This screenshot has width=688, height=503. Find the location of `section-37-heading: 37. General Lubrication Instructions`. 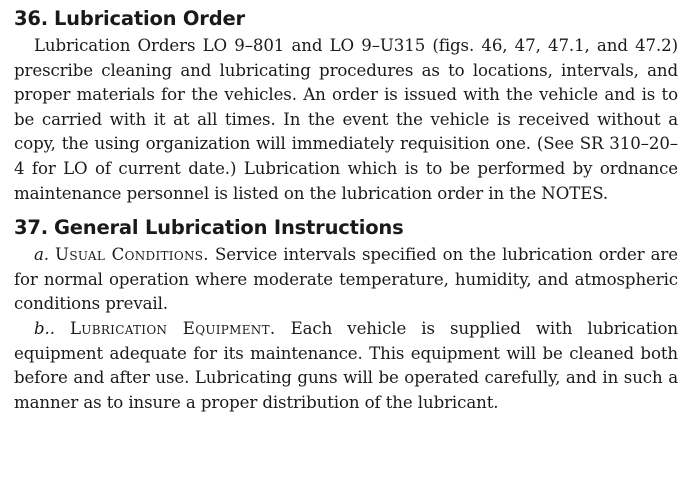

section-37-heading: 37. General Lubrication Instructions is located at coordinates (346, 228).